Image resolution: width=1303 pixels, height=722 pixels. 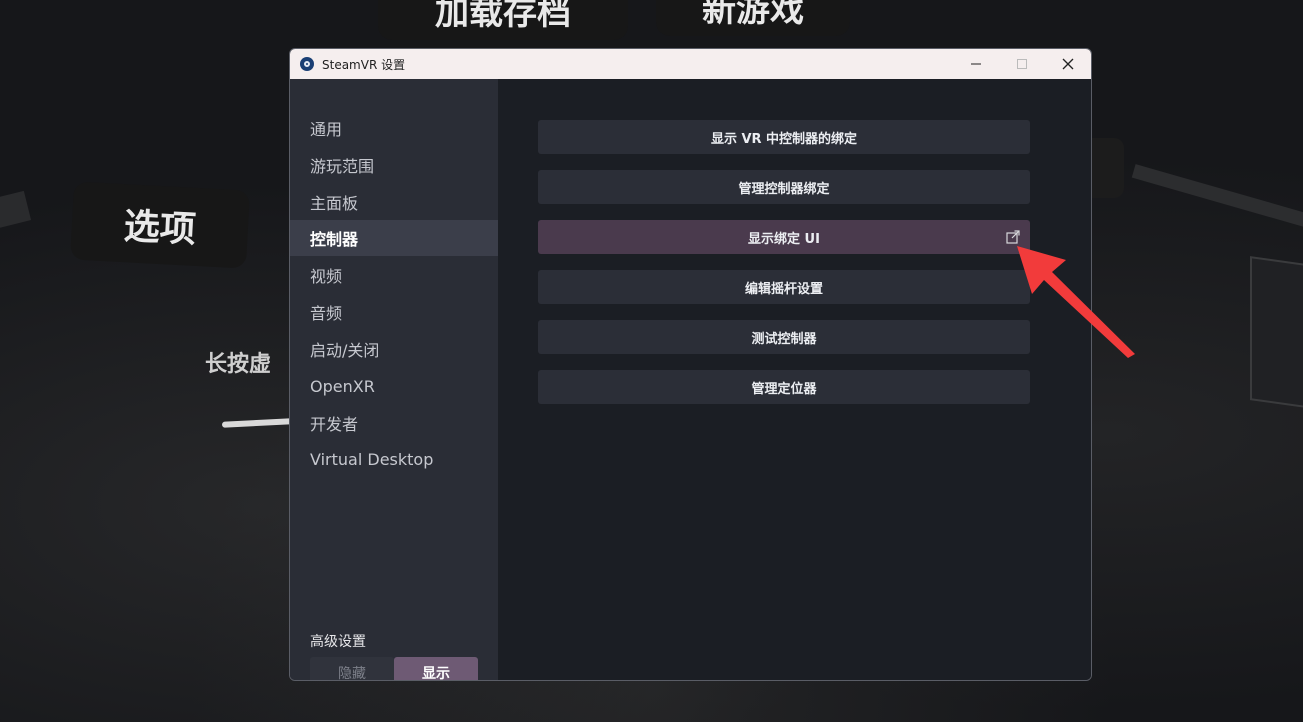 I want to click on sidebar-item-label: 游玩范围, so click(x=342, y=166).